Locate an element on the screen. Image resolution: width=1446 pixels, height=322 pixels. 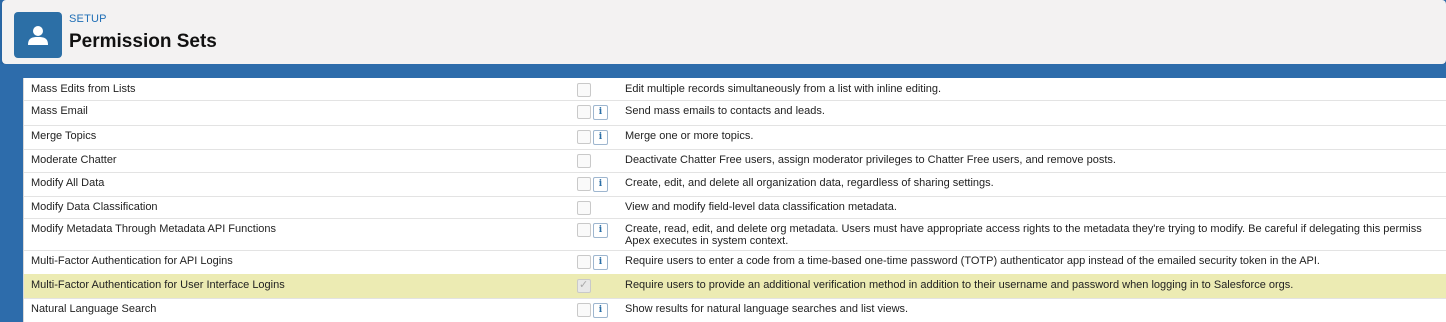
table-row: Merge Topics i Merge one or more topics. is located at coordinates (735, 137).